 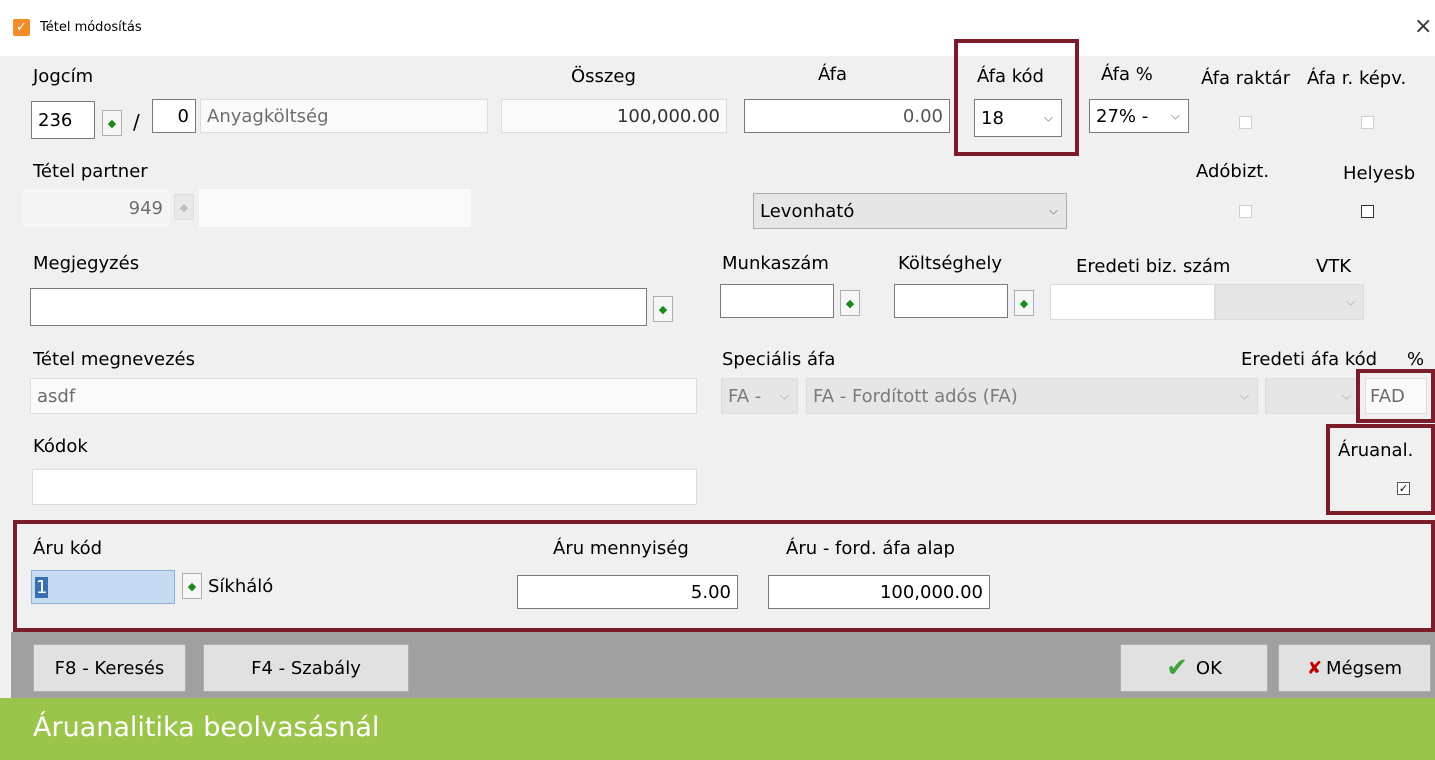 What do you see at coordinates (915, 396) in the screenshot?
I see `spec-afa-name-value: FA - Fordított adós (FA)` at bounding box center [915, 396].